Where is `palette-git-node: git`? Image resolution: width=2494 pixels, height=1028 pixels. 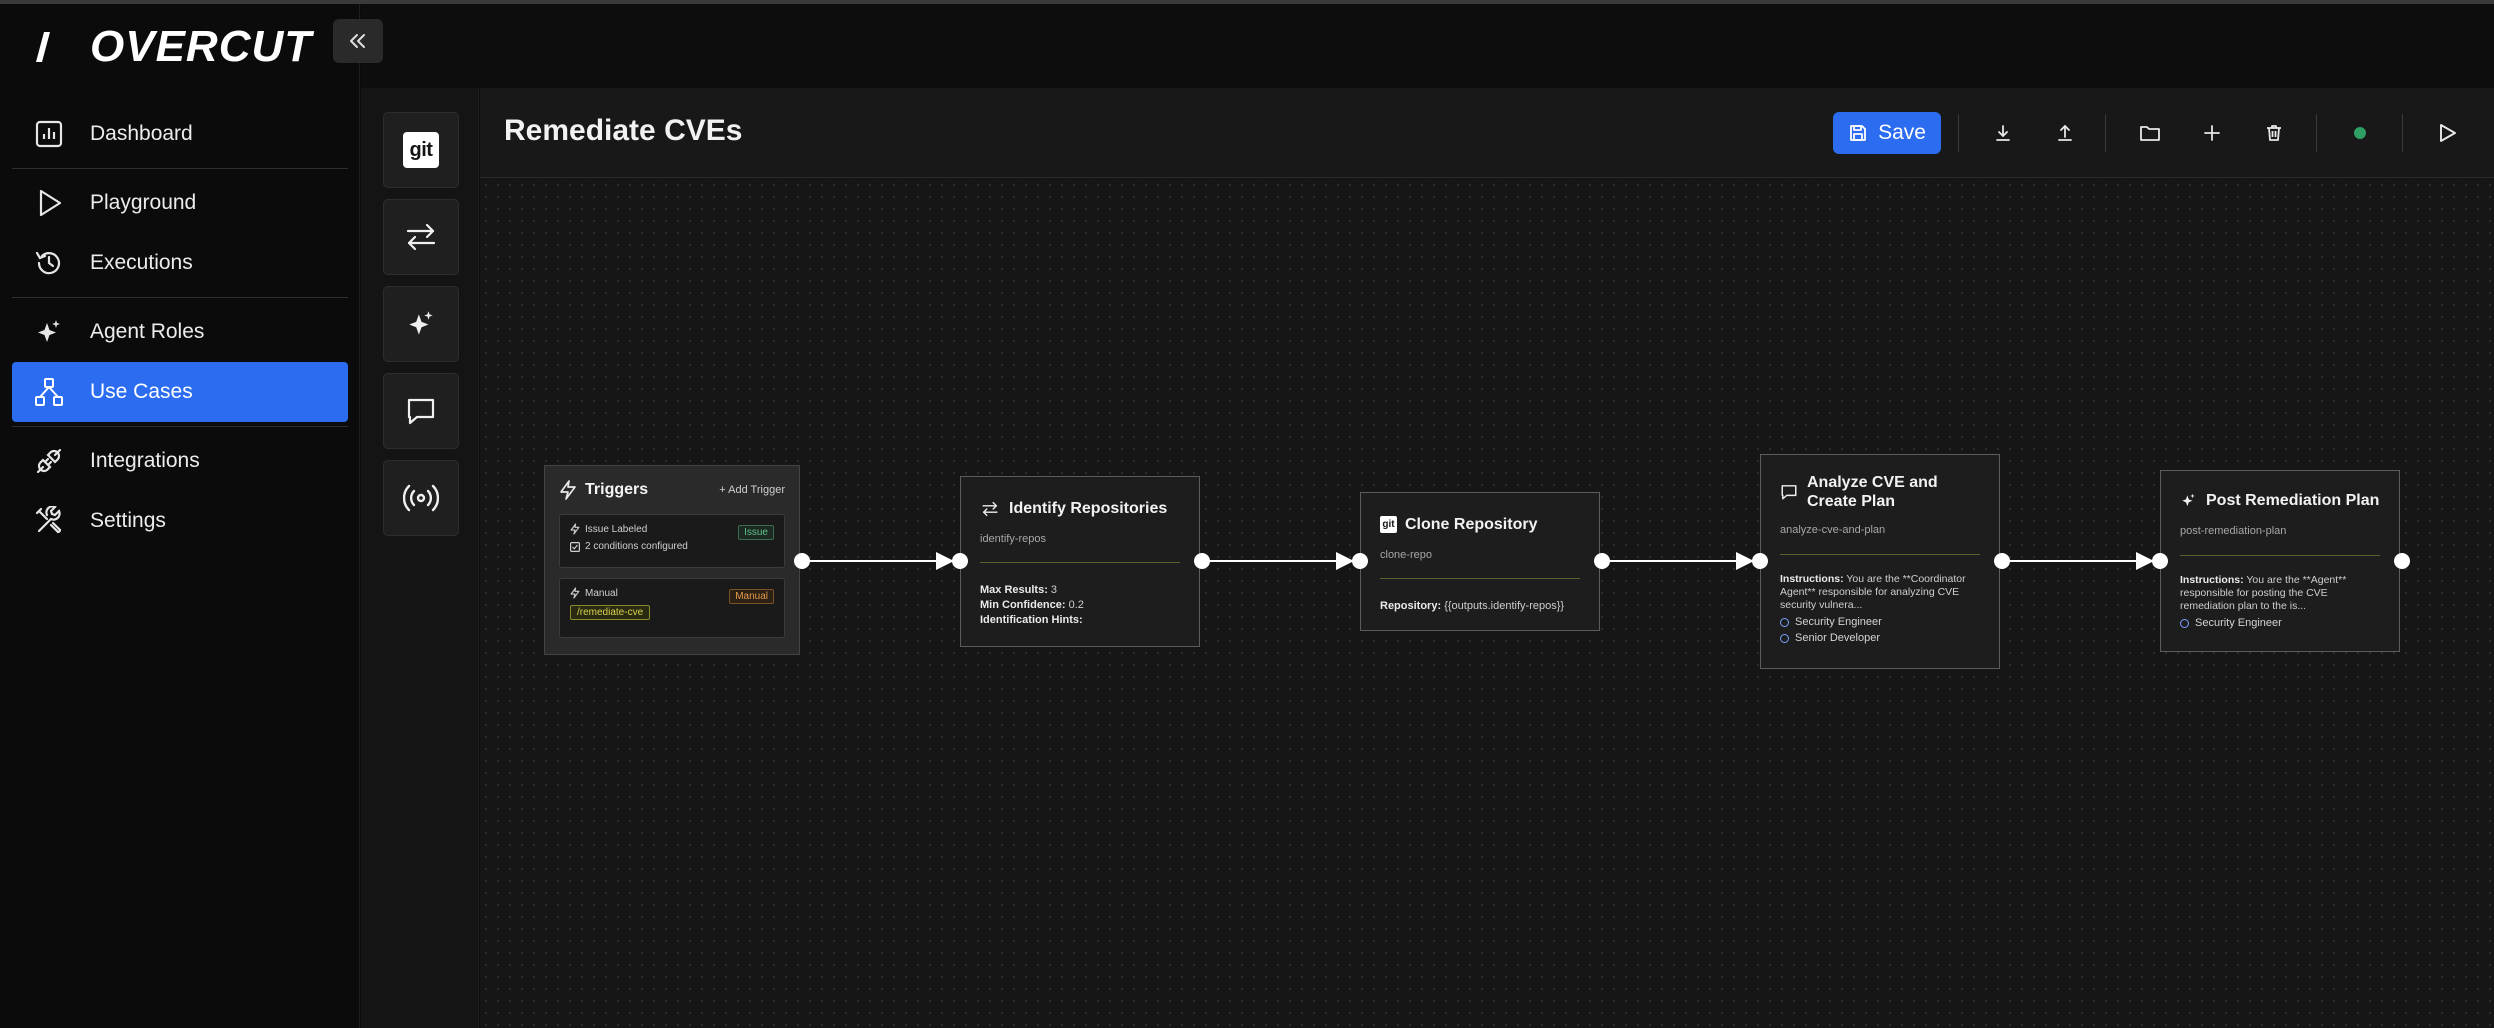 palette-git-node: git is located at coordinates (421, 150).